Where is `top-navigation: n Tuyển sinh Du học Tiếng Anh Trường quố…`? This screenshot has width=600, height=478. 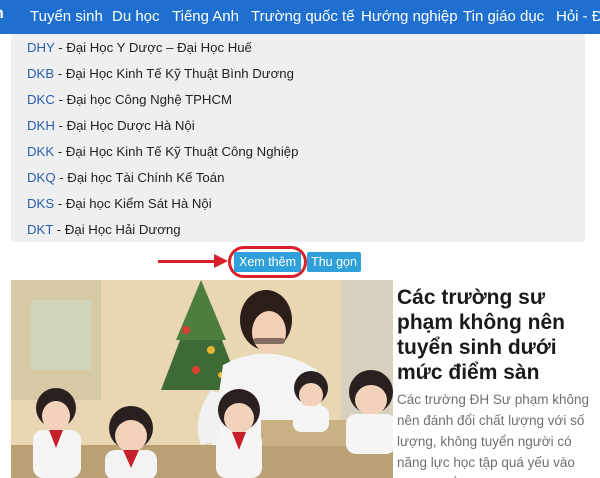 top-navigation: n Tuyển sinh Du học Tiếng Anh Trường quố… is located at coordinates (300, 17).